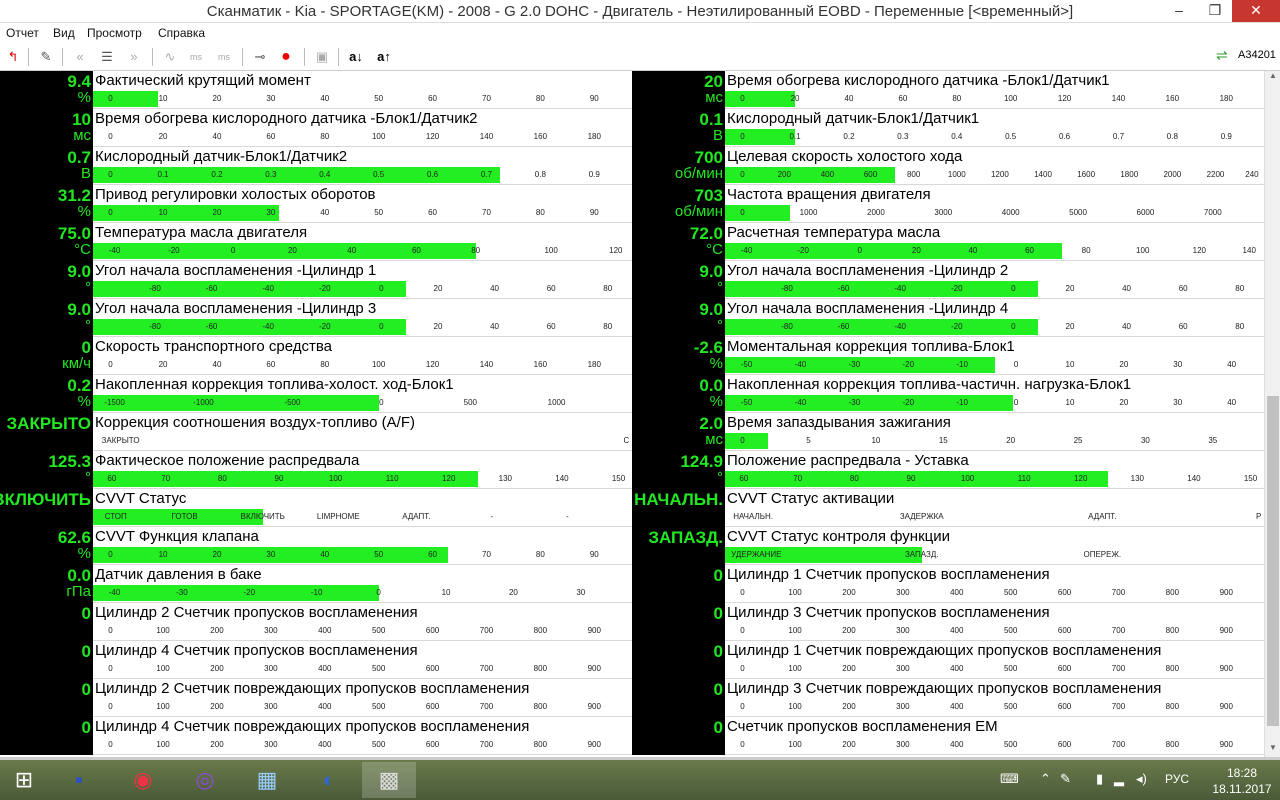 This screenshot has width=1280, height=800. What do you see at coordinates (1272, 78) in the screenshot?
I see `scroll-up-icon: ▲` at bounding box center [1272, 78].